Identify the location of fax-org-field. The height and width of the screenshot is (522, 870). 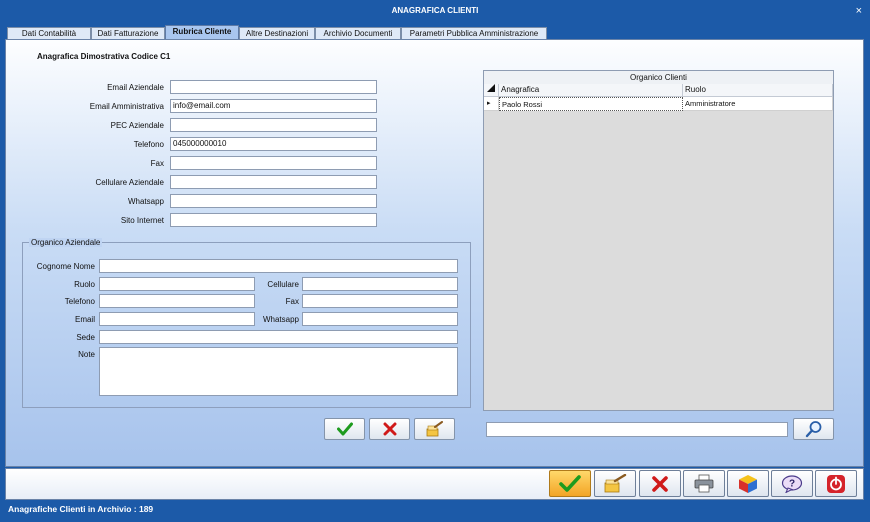
(380, 301).